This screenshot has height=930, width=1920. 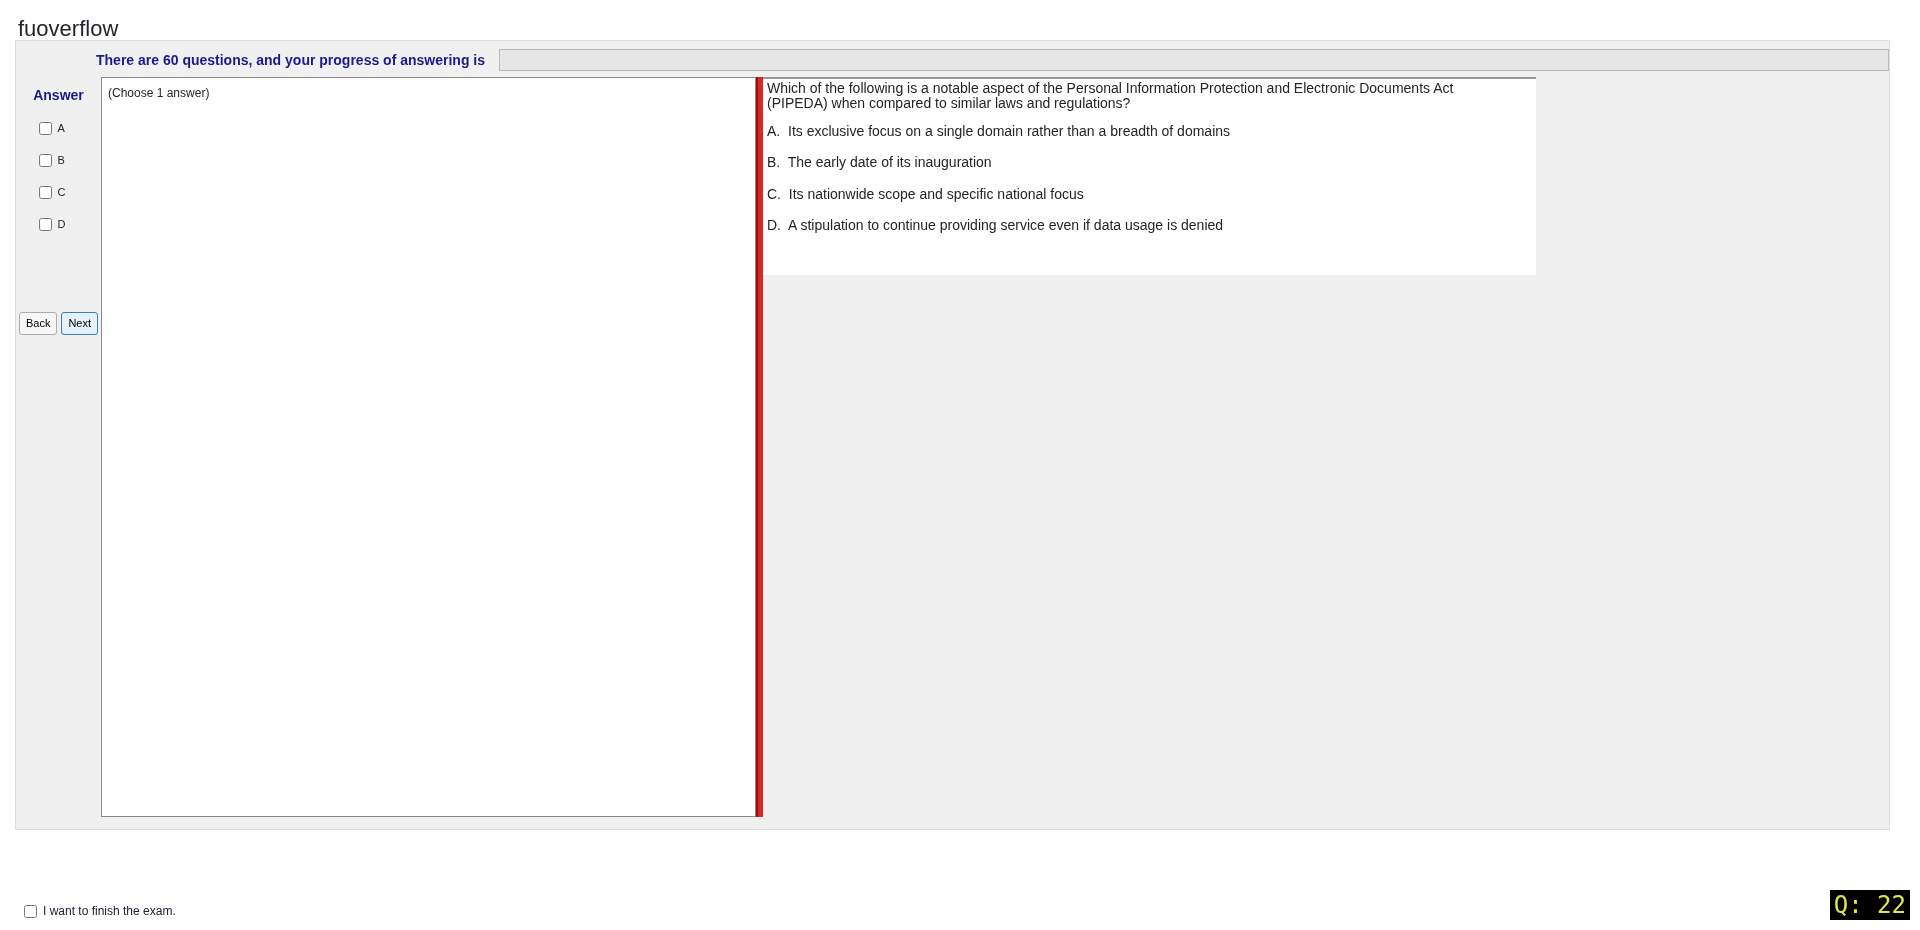 What do you see at coordinates (38, 323) in the screenshot?
I see `back-button: Back` at bounding box center [38, 323].